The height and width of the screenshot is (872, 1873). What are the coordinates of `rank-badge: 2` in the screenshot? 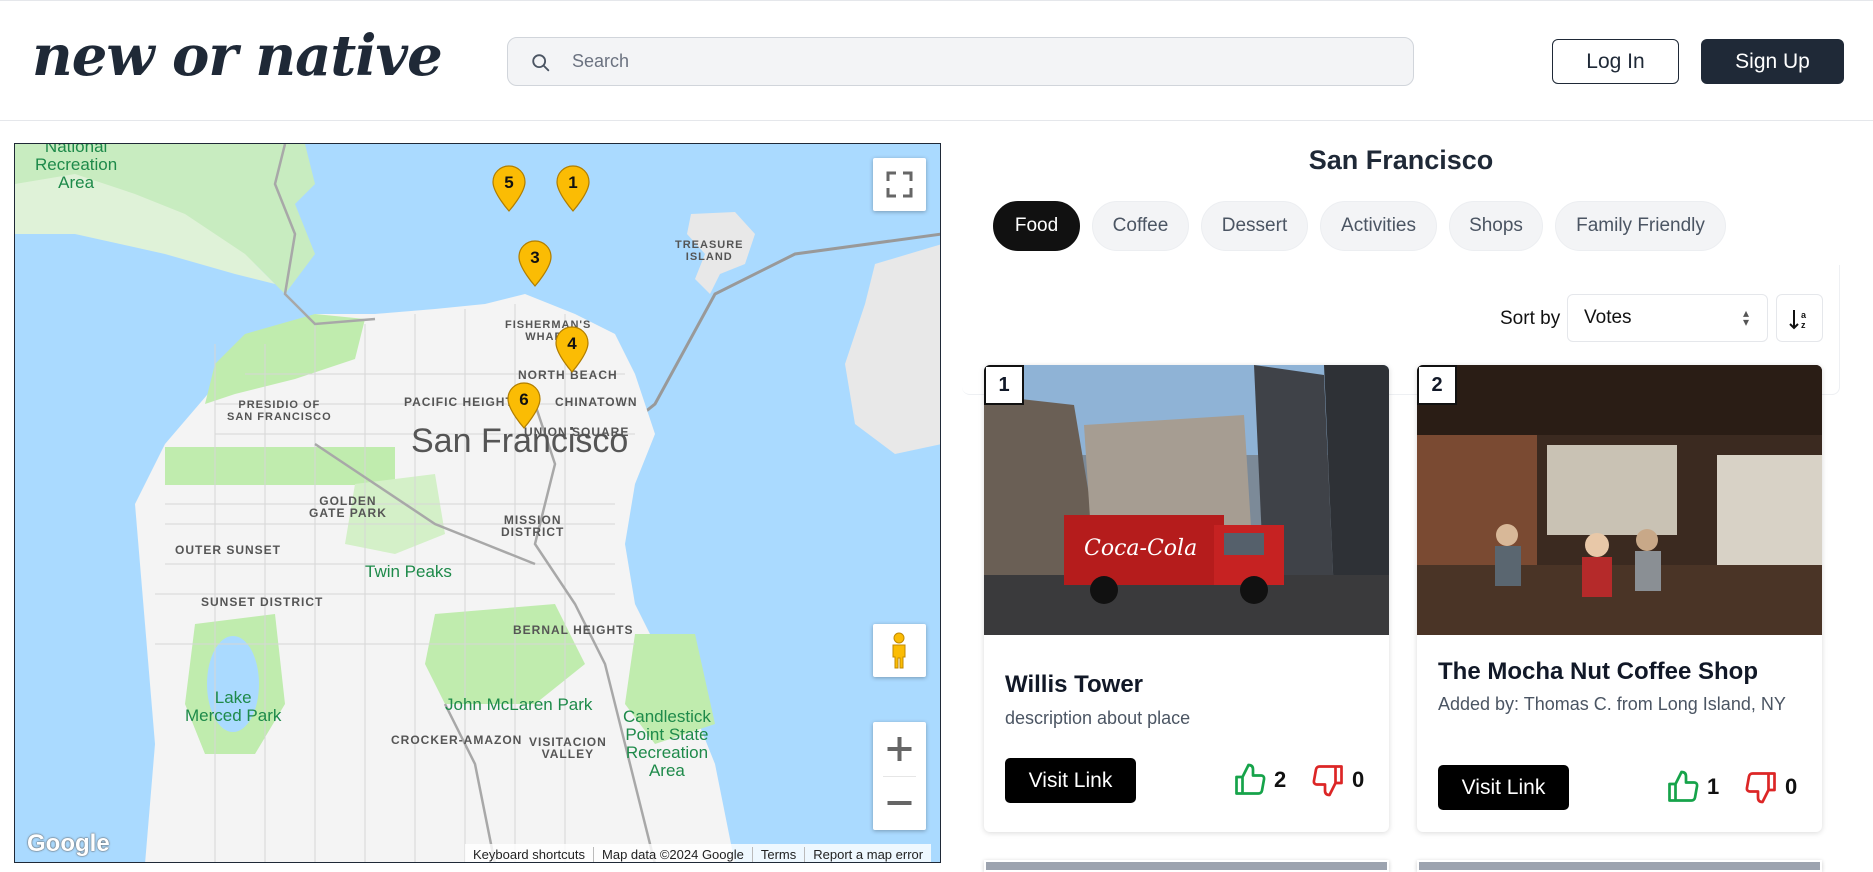 It's located at (1437, 385).